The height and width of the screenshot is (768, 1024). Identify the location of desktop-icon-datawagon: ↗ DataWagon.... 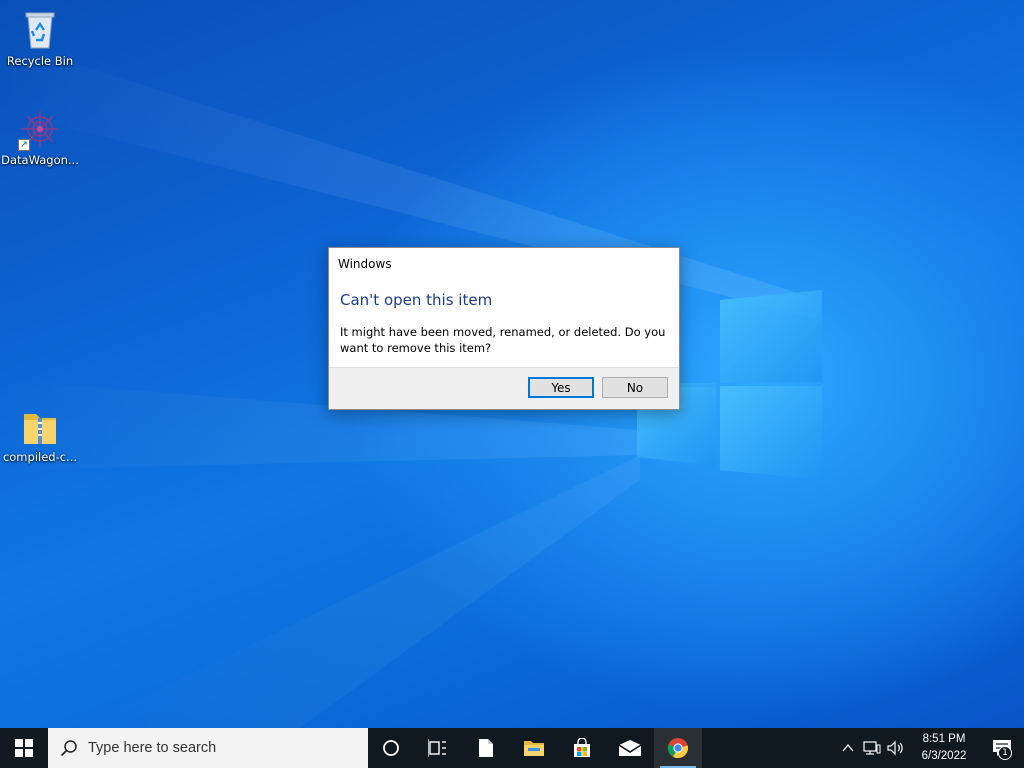
(40, 137).